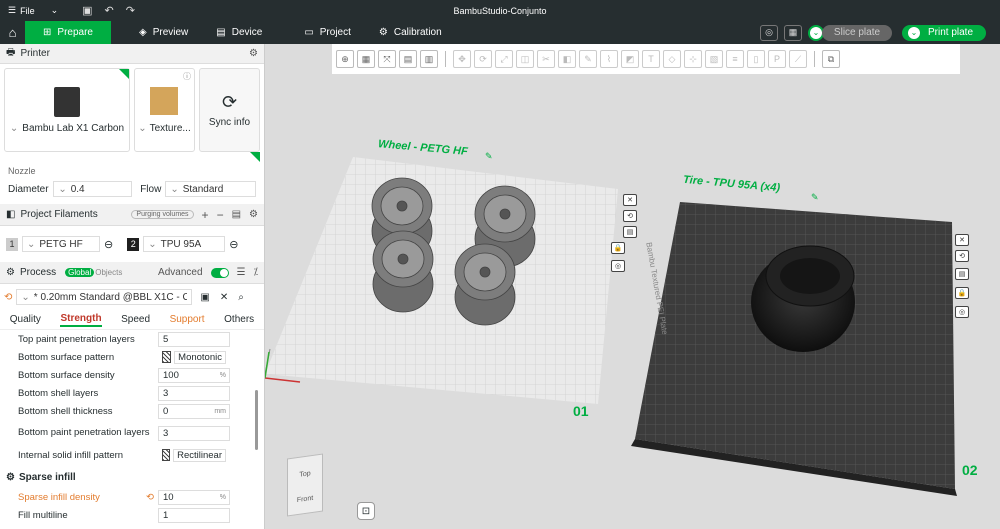 The height and width of the screenshot is (529, 1000). What do you see at coordinates (525, 59) in the screenshot?
I see `lay-on-face-icon: ◫` at bounding box center [525, 59].